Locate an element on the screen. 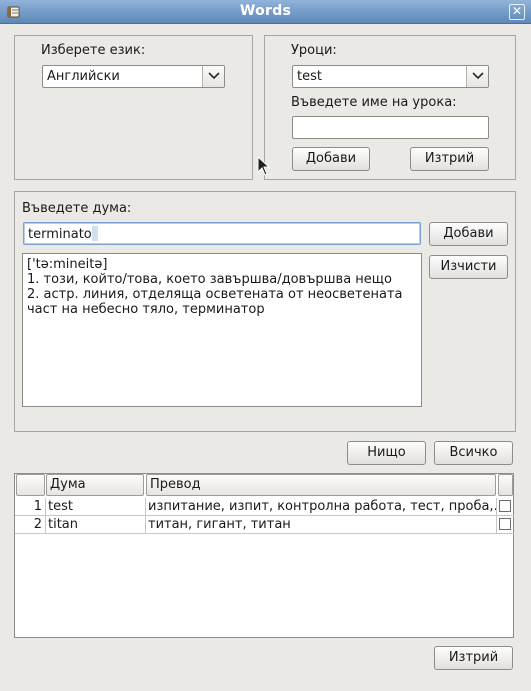 This screenshot has height=691, width=531. window-title: Words is located at coordinates (265, 11).